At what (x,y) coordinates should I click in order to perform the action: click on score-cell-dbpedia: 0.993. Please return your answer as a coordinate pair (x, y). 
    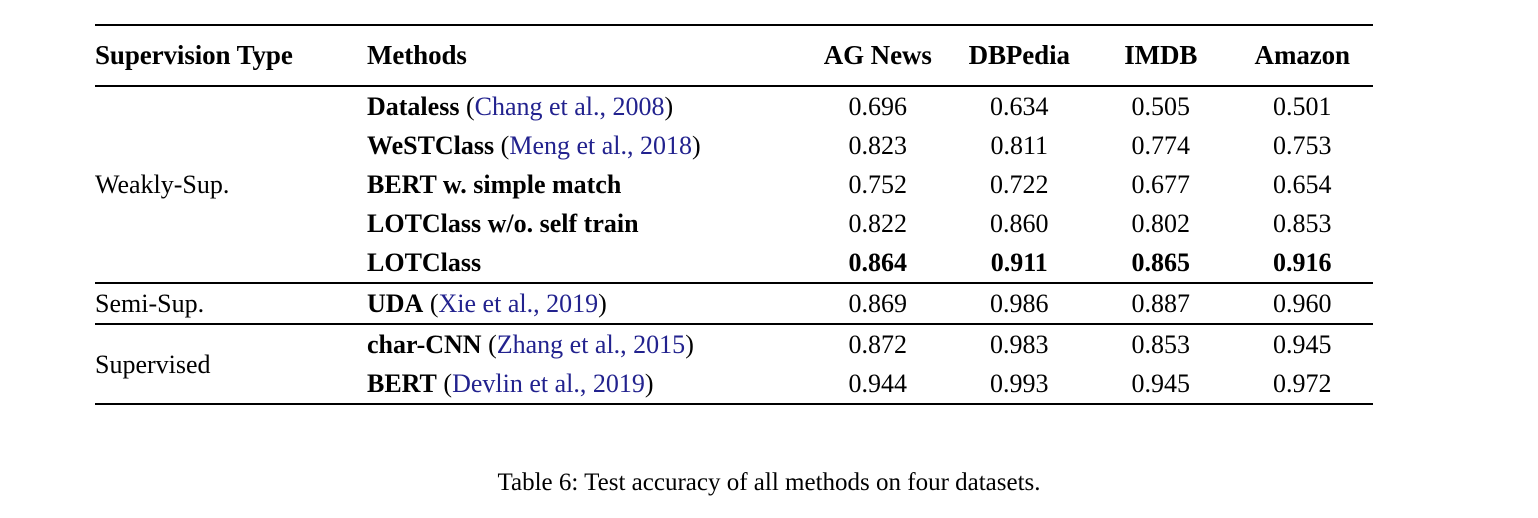
    Looking at the image, I should click on (1019, 383).